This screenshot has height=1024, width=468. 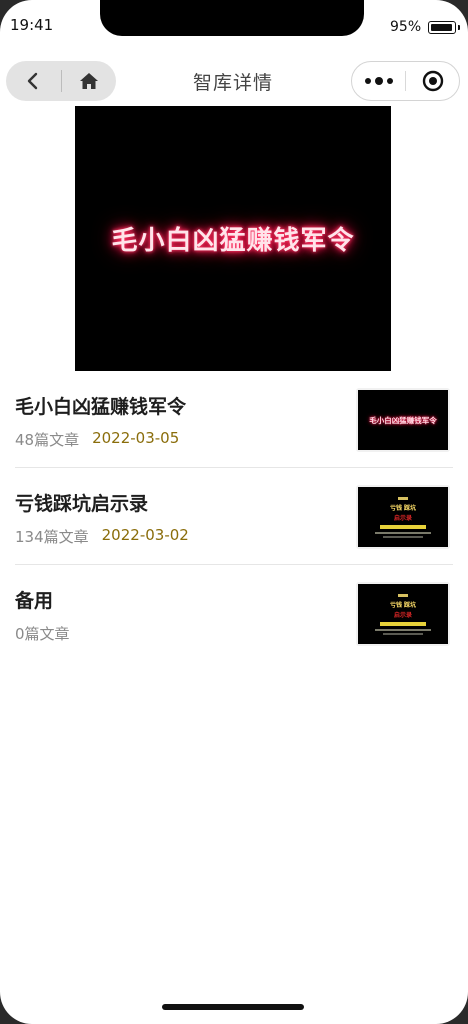 I want to click on battery-icon, so click(x=444, y=27).